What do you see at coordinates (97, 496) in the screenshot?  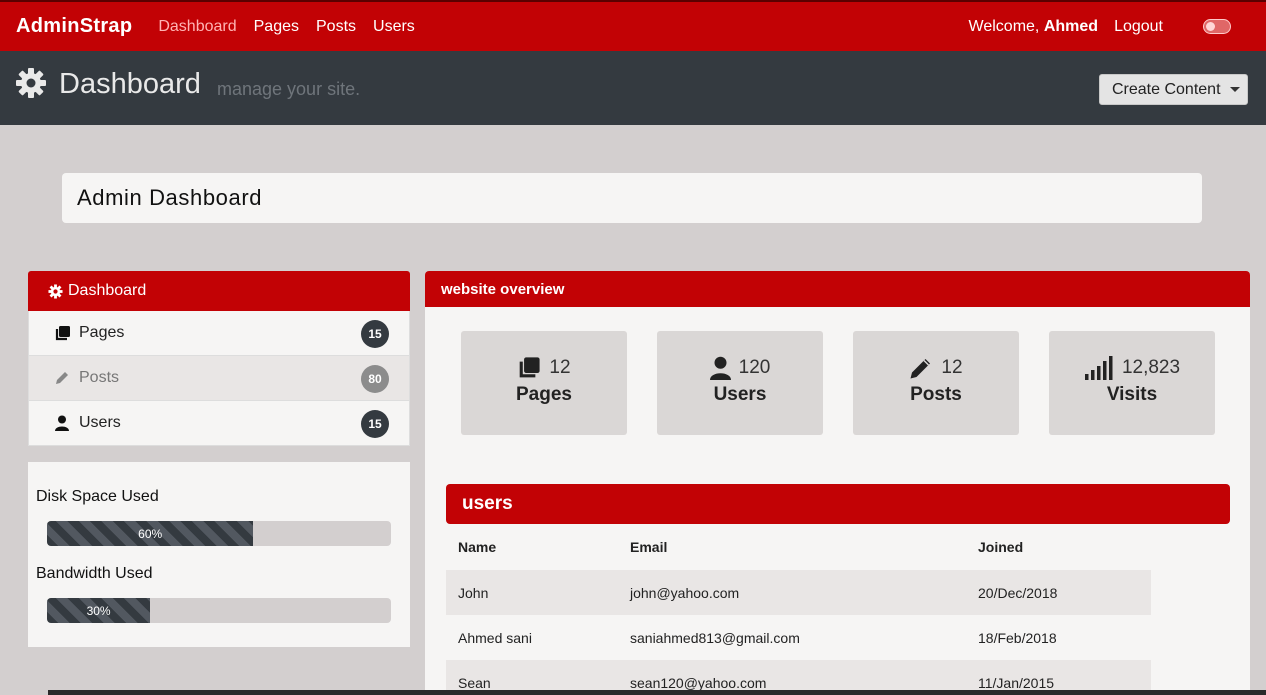 I see `disk-space-label: Disk Space Used` at bounding box center [97, 496].